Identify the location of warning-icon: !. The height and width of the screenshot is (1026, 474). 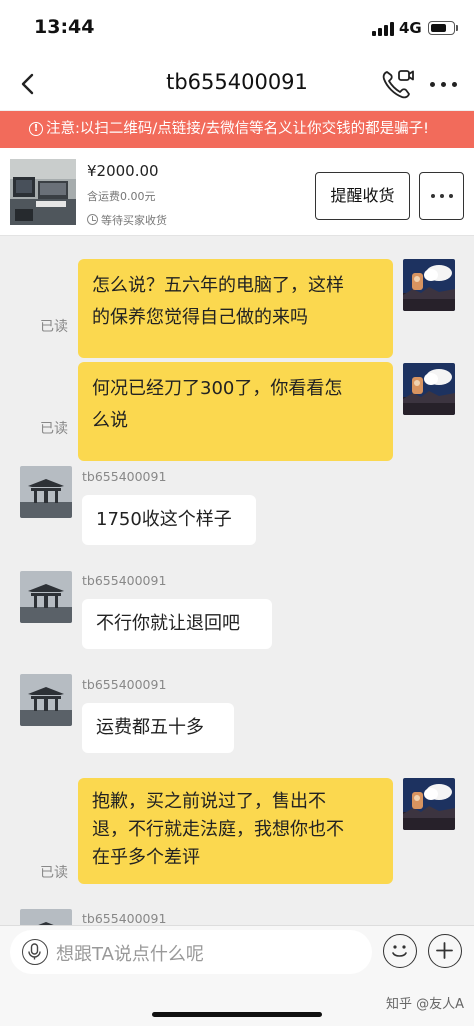
(36, 129).